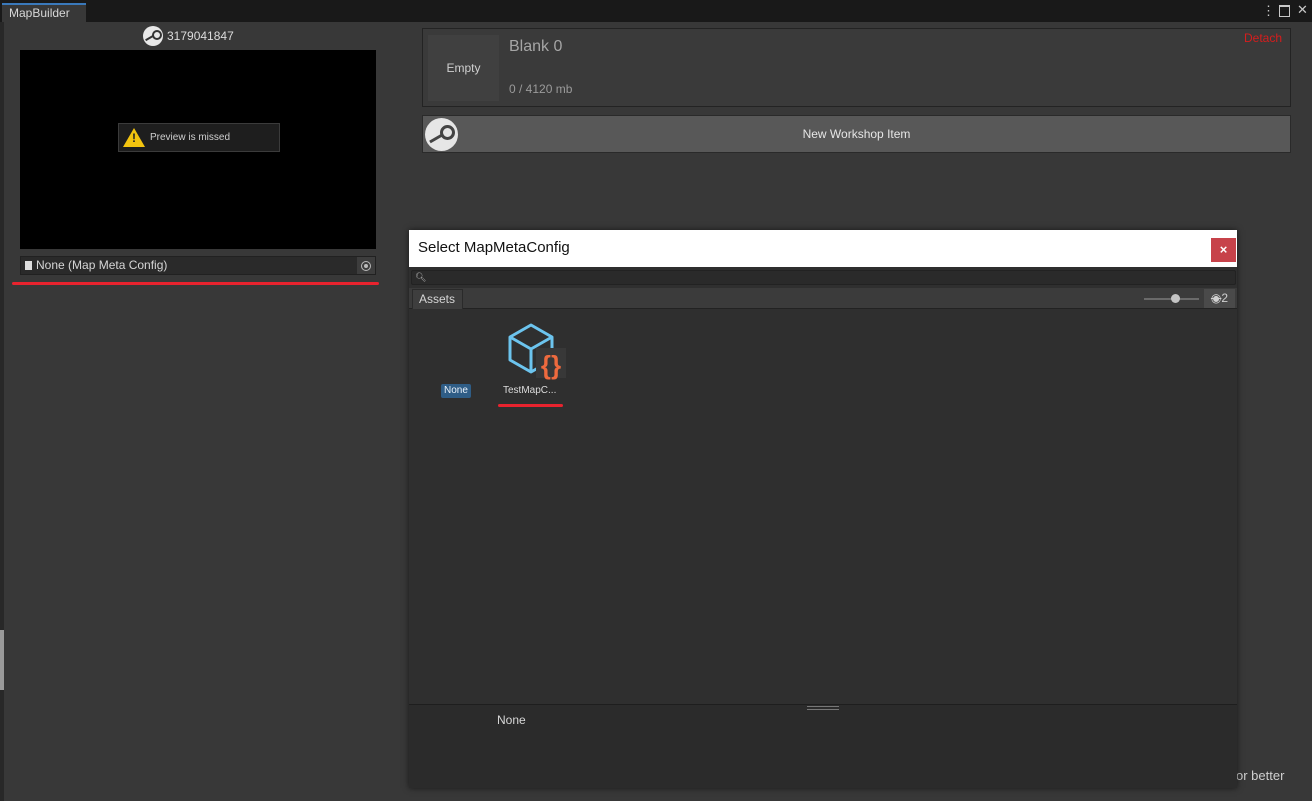 The width and height of the screenshot is (1312, 801). I want to click on code-braces-icon: {}, so click(551, 365).